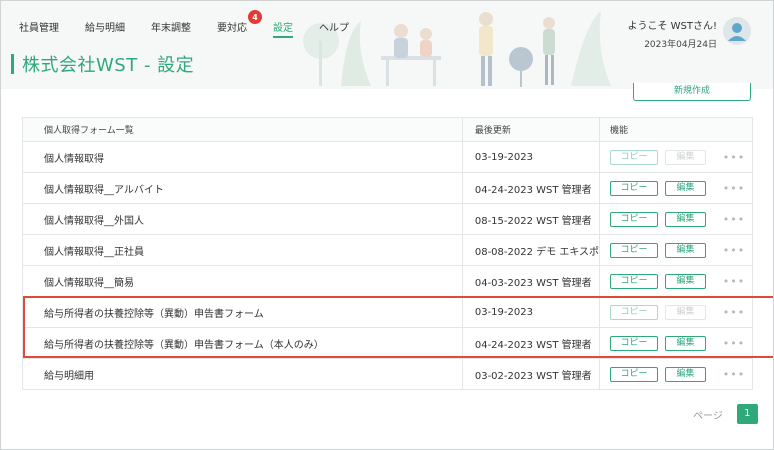 The image size is (774, 450). I want to click on nav-item-year-end: 年末調整, so click(171, 26).